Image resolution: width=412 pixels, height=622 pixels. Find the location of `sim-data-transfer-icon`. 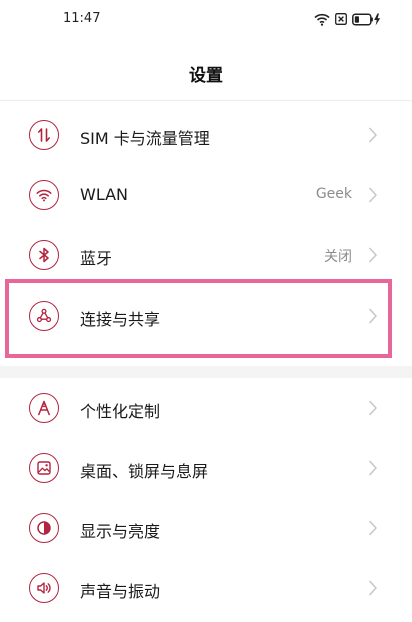

sim-data-transfer-icon is located at coordinates (44, 135).